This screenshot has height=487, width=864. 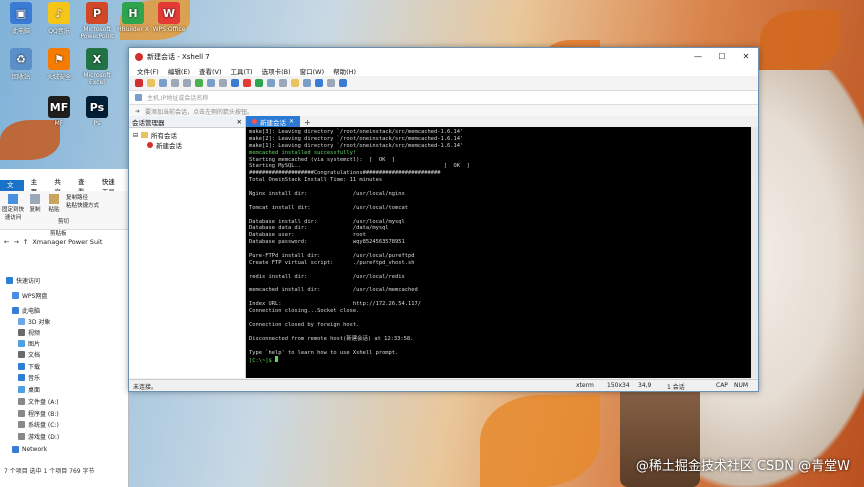 I want to click on minimize-button: —, so click(x=698, y=56).